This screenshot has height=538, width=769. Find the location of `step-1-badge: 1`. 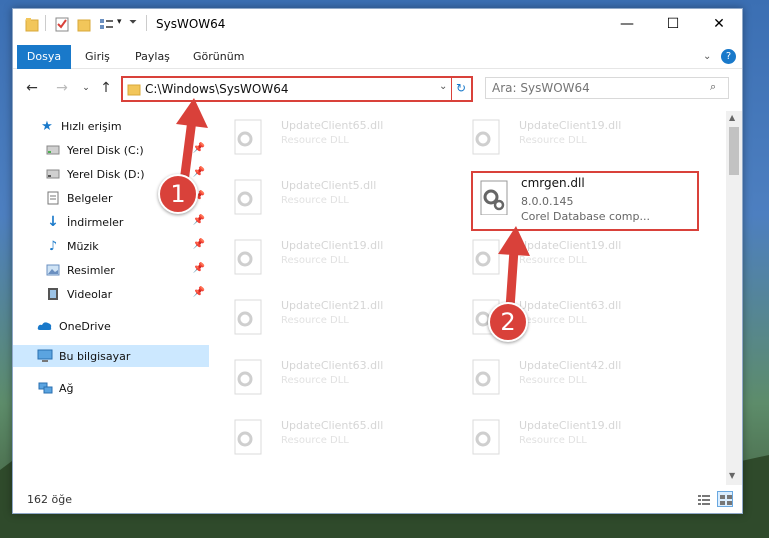

step-1-badge: 1 is located at coordinates (178, 194).